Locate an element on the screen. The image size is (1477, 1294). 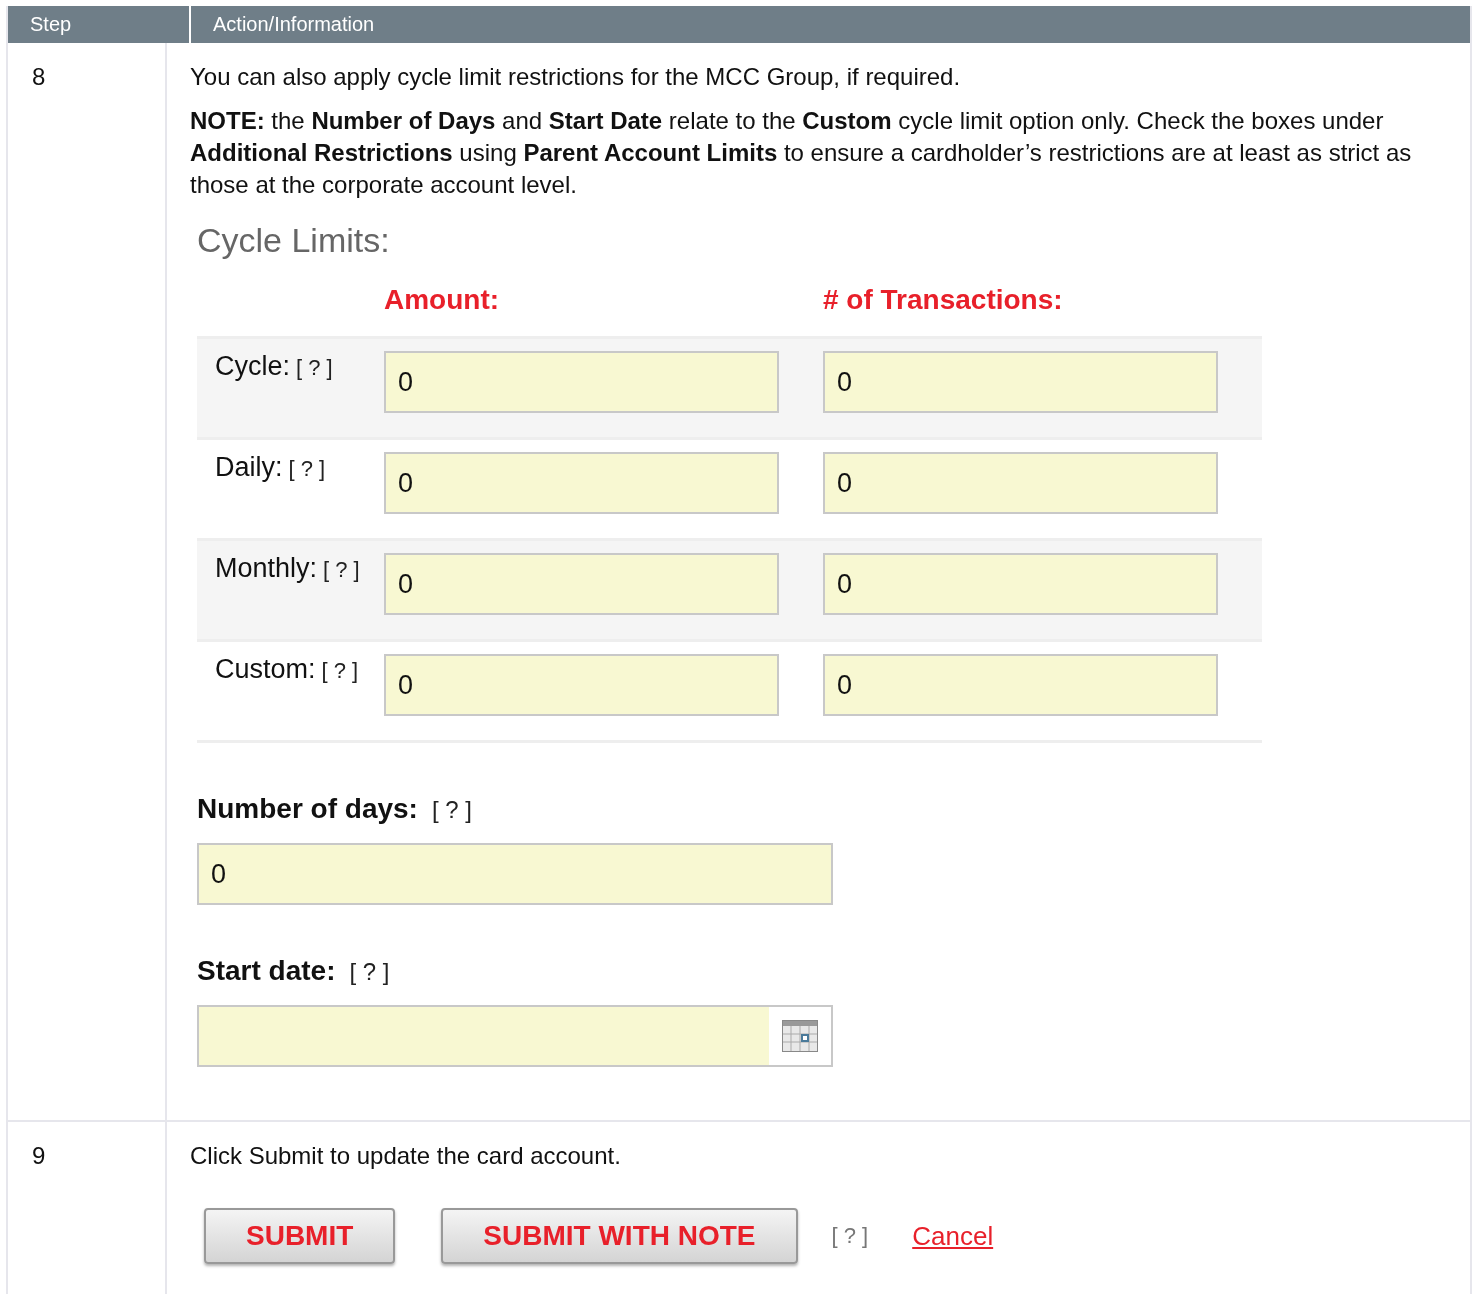
calendar-icon is located at coordinates (800, 1036).